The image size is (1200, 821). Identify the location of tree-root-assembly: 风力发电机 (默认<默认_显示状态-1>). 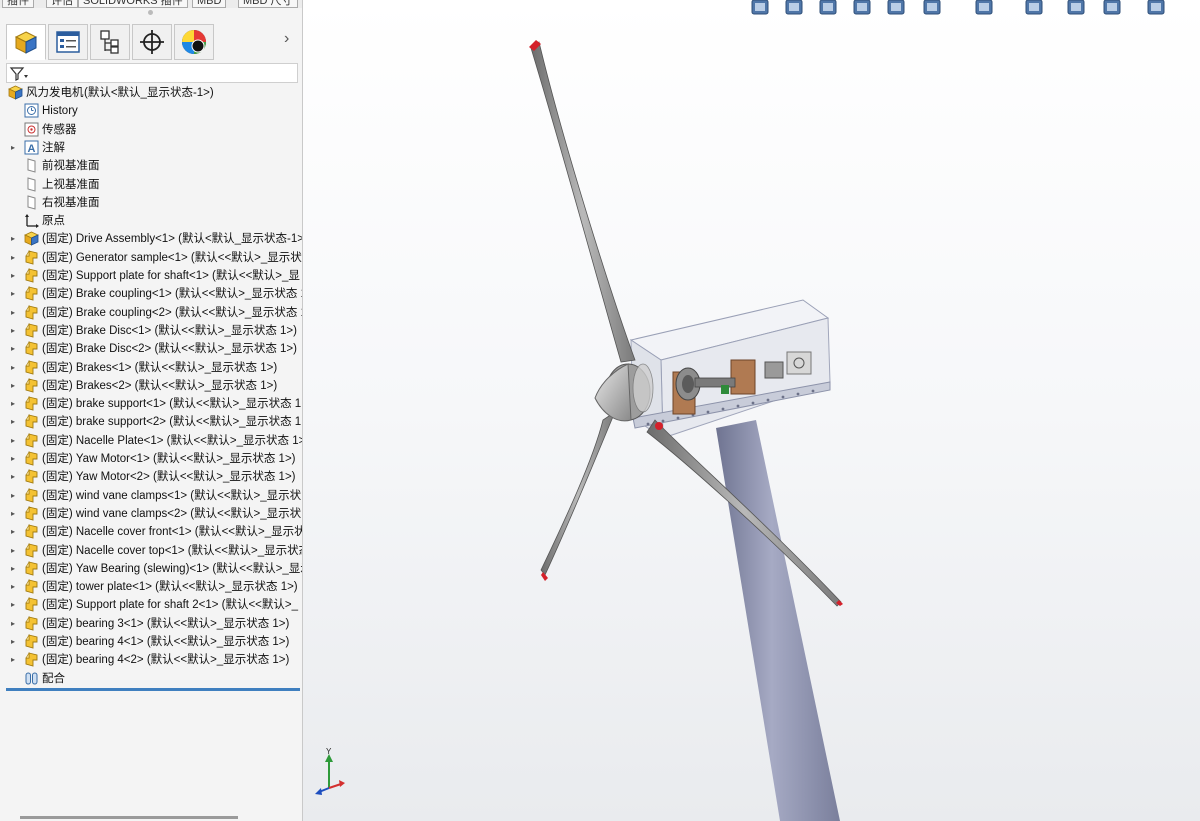
(154, 93).